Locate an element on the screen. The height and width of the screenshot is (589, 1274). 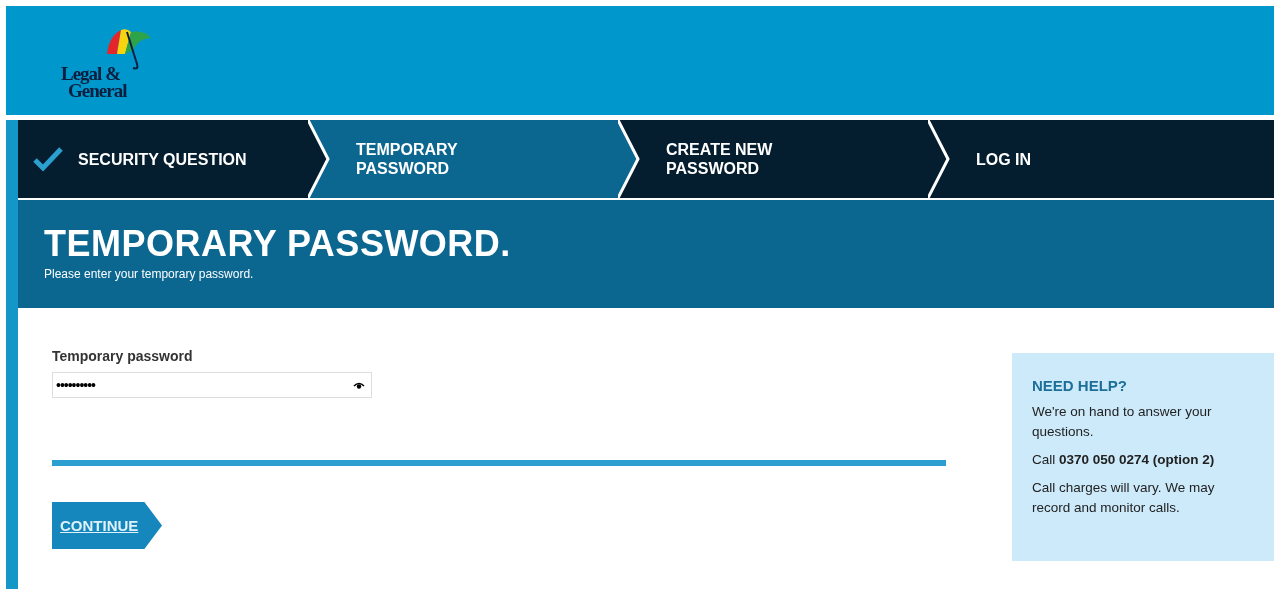
help-text: Call 0370 050 0274 (option 2) is located at coordinates (1124, 460).